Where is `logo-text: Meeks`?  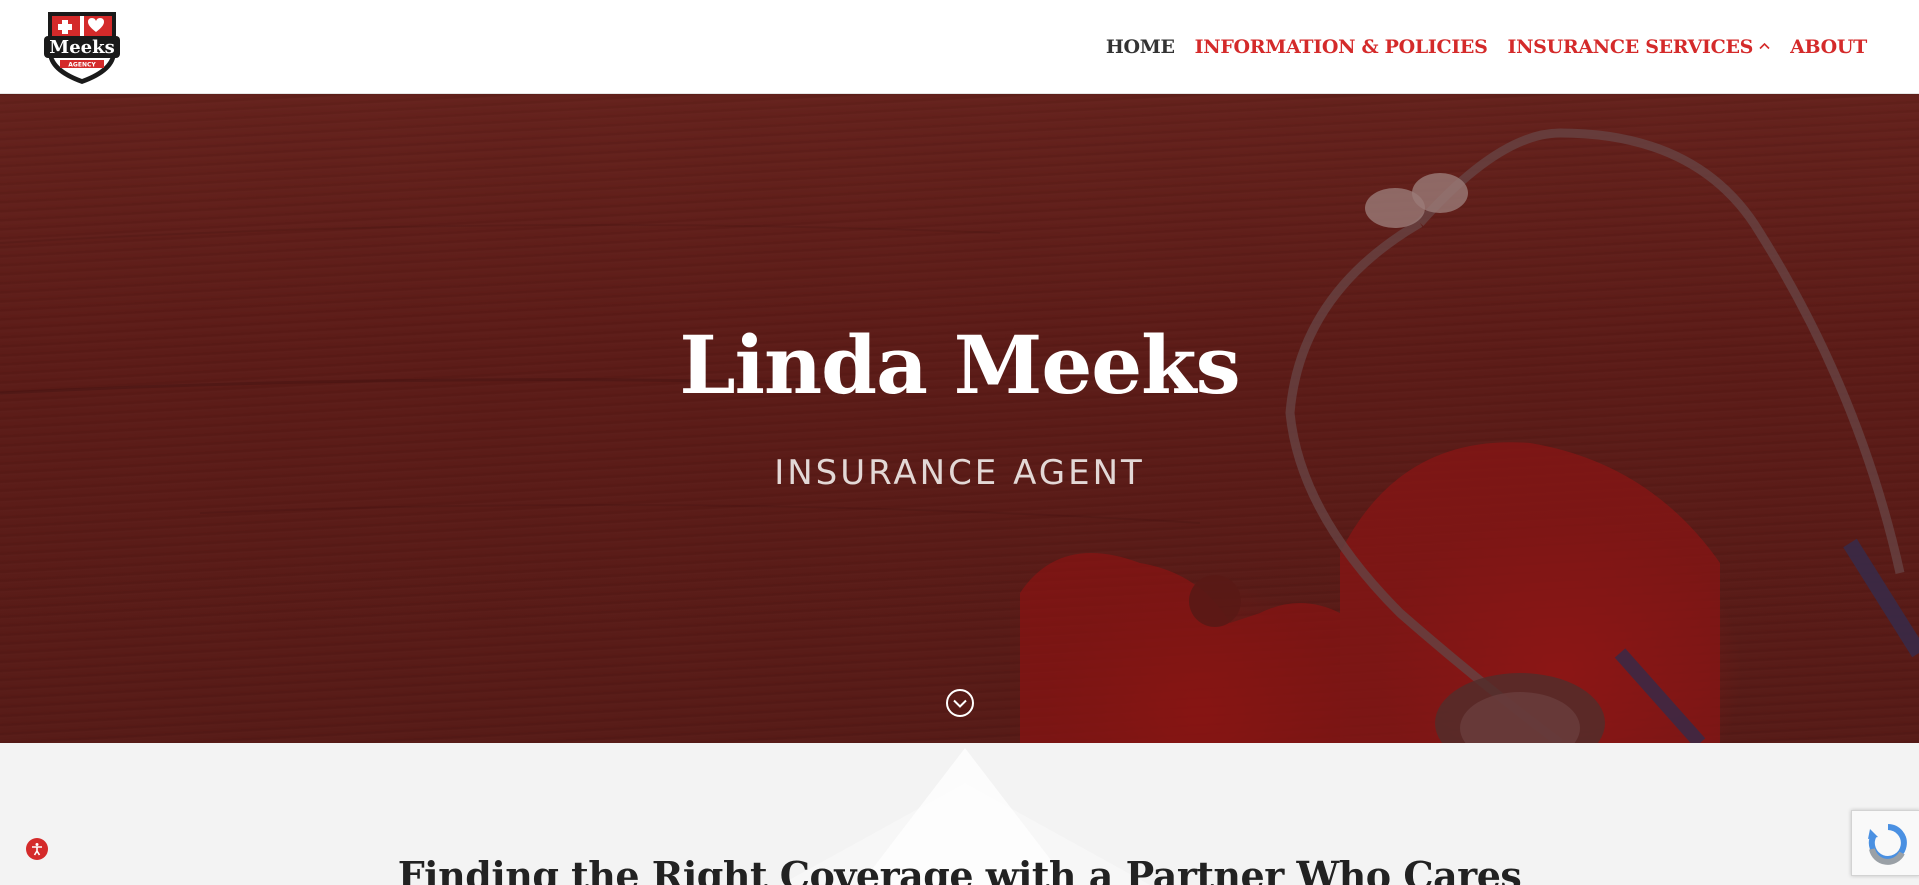 logo-text: Meeks is located at coordinates (81, 47).